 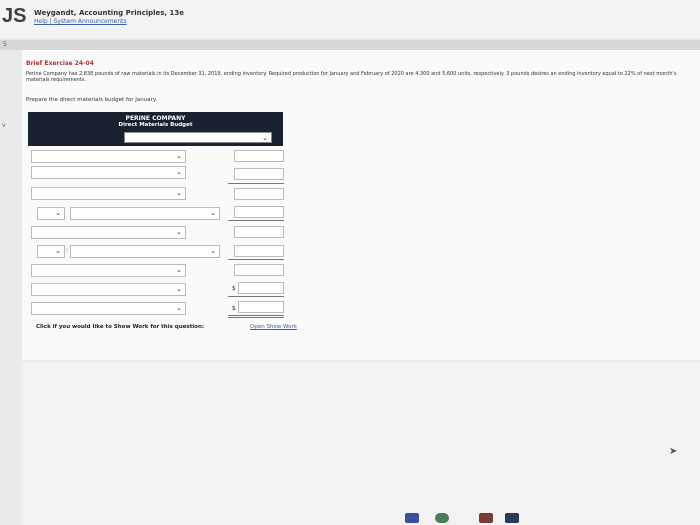 What do you see at coordinates (350, 45) in the screenshot?
I see `top-toolbar` at bounding box center [350, 45].